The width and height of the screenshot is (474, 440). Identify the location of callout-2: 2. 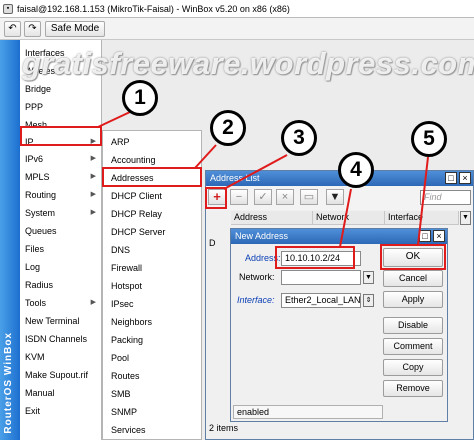
(228, 128).